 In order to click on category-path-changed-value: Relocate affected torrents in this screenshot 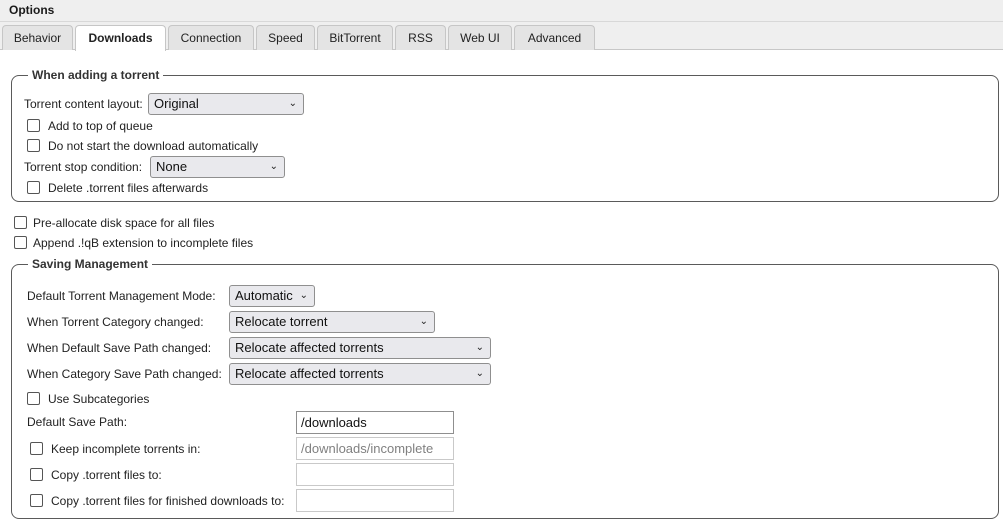, I will do `click(309, 373)`.